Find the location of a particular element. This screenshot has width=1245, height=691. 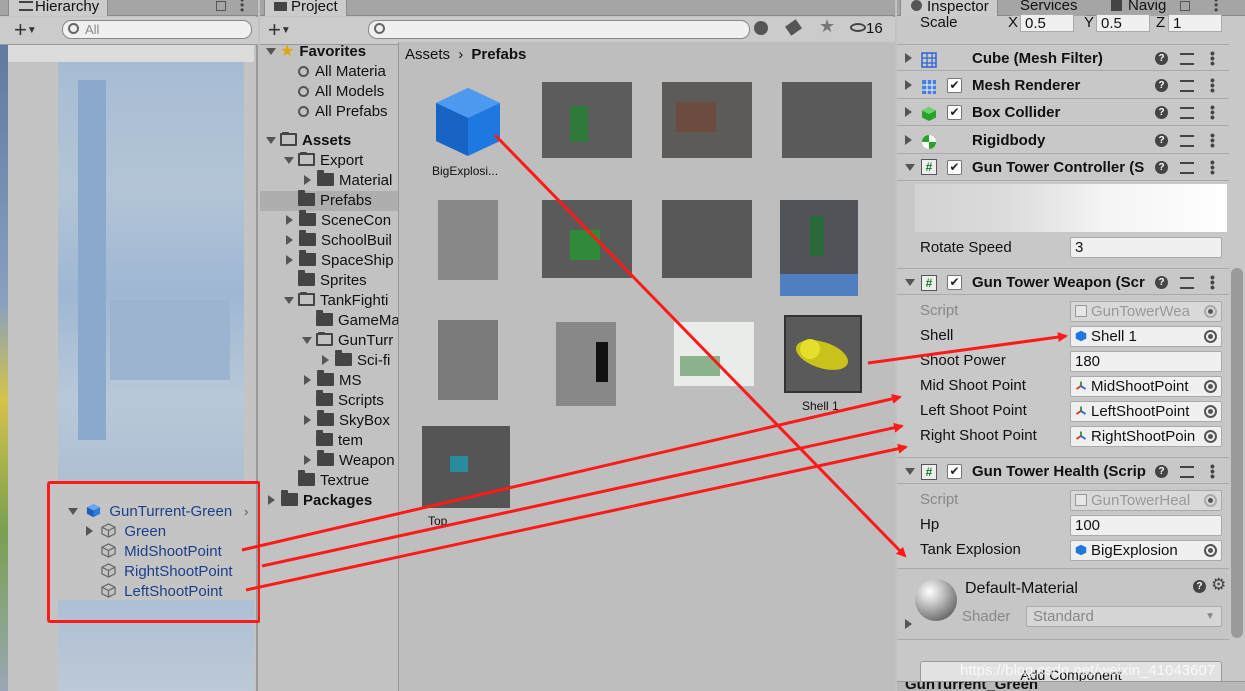

annotation-arrow-mid is located at coordinates (571, 472).